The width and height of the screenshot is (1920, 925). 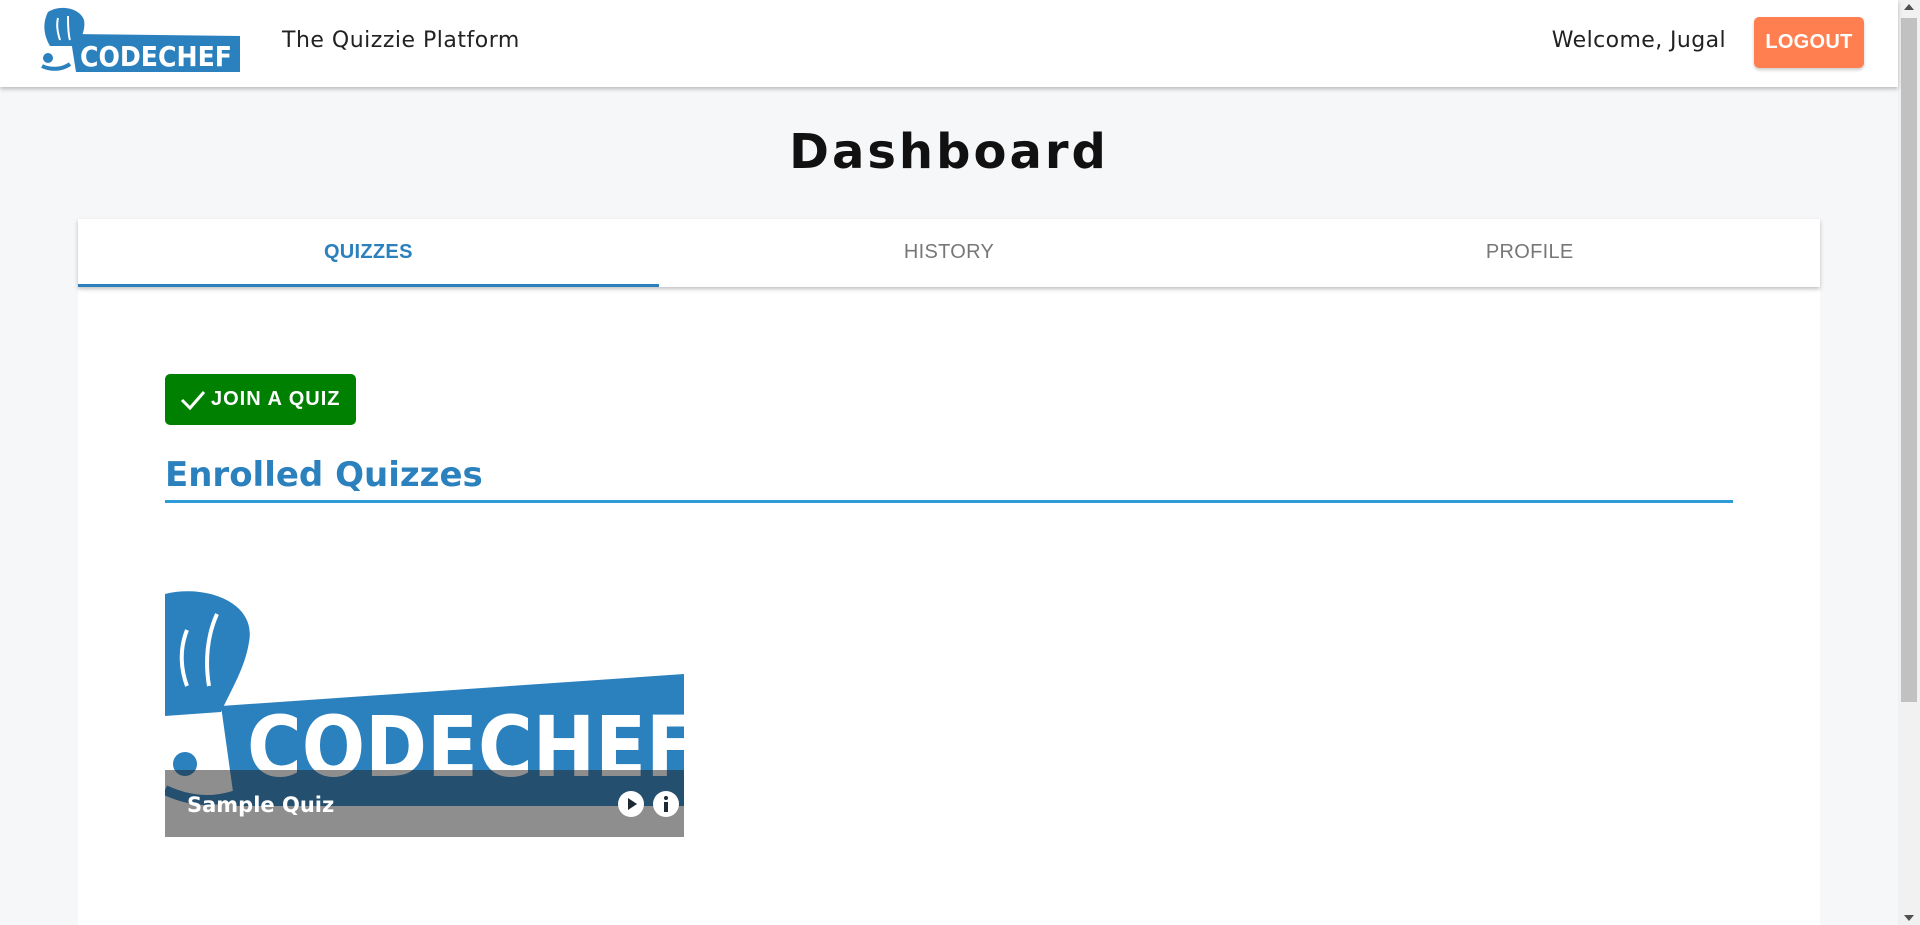 I want to click on welcome-text: Welcome, Jugal, so click(x=1638, y=40).